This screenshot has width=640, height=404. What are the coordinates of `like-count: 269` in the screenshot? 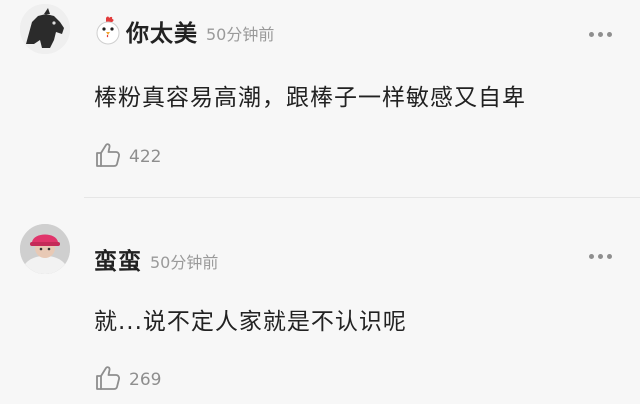 It's located at (145, 380).